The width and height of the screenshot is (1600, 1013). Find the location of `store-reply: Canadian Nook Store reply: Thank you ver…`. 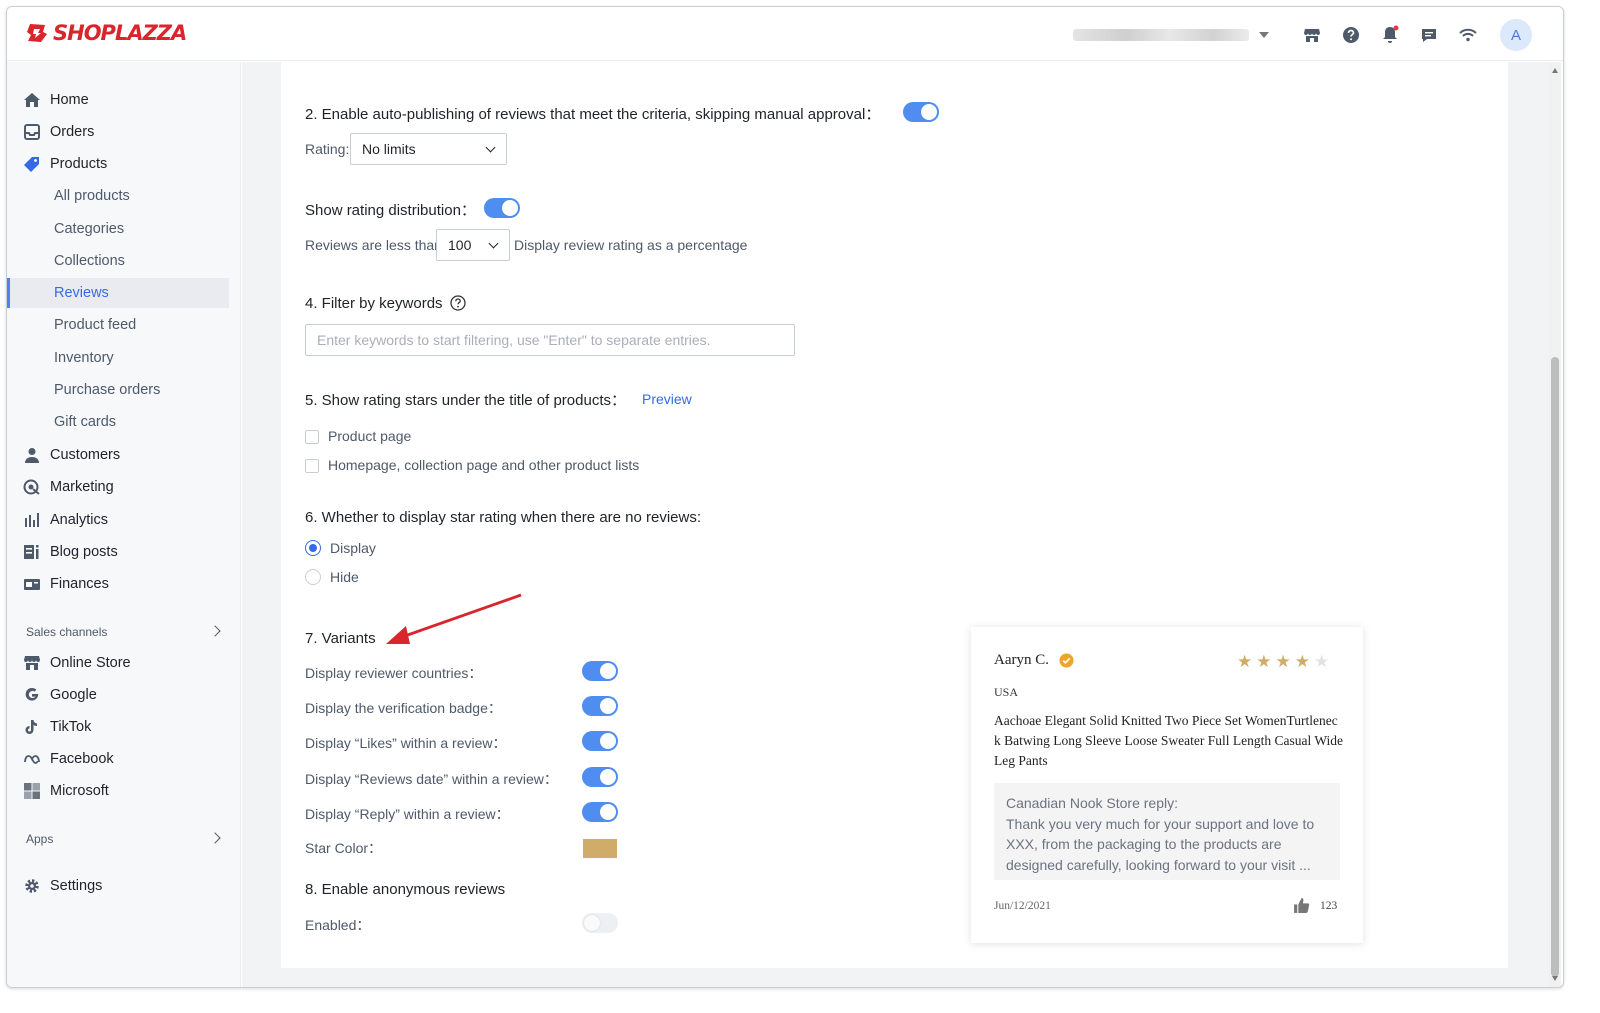

store-reply: Canadian Nook Store reply: Thank you ver… is located at coordinates (1167, 831).